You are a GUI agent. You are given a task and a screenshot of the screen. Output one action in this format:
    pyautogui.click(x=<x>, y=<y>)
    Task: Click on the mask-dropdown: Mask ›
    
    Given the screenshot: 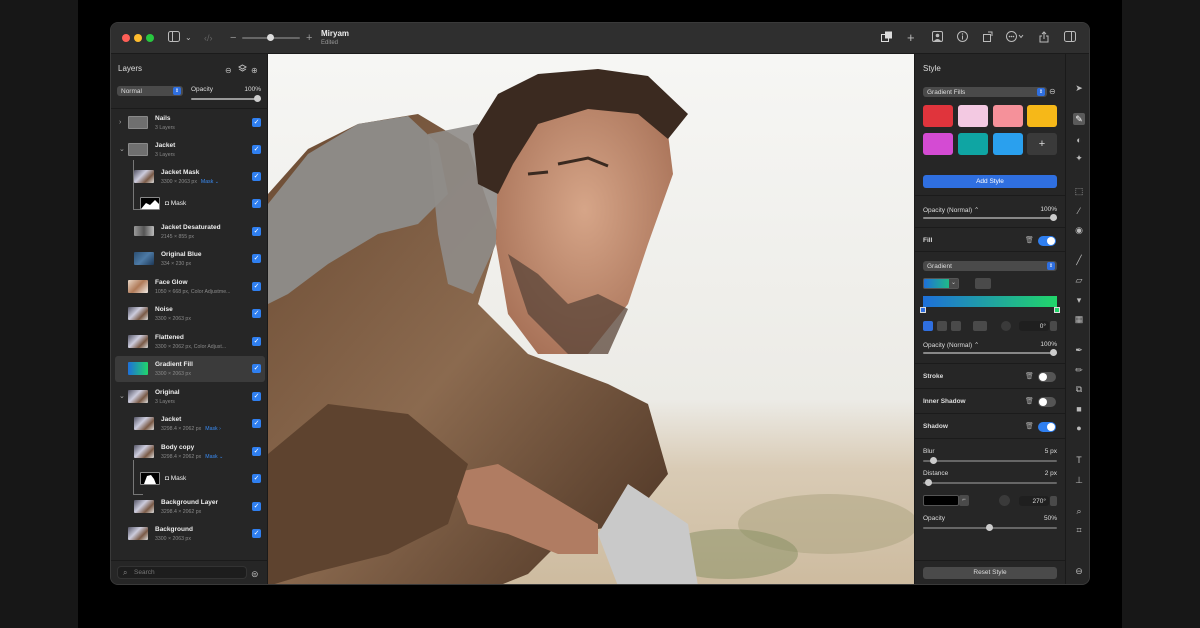 What is the action you would take?
    pyautogui.click(x=213, y=429)
    